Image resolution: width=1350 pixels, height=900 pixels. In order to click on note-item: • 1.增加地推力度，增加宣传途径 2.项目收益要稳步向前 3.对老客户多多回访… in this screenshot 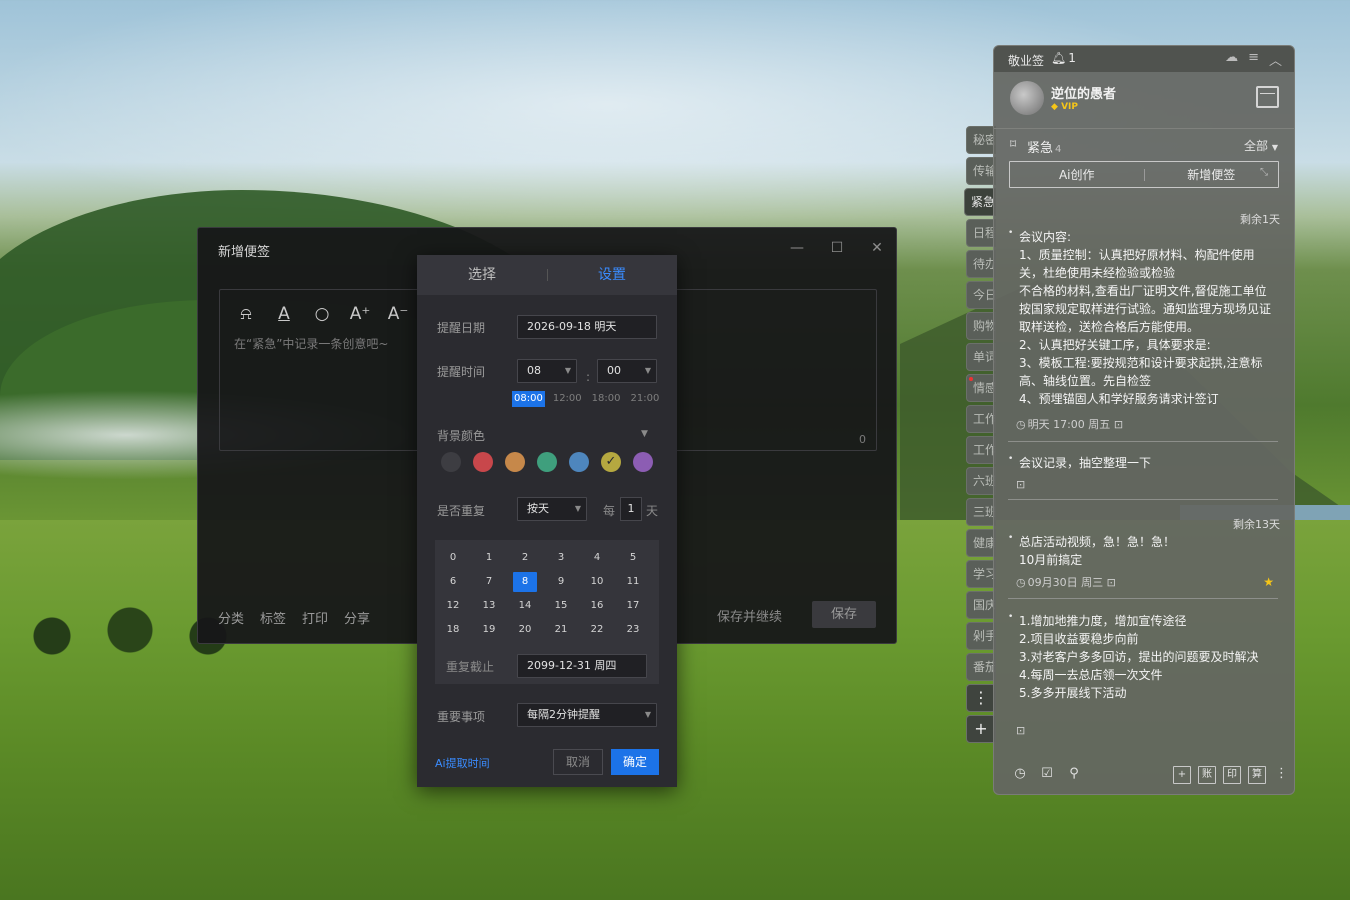, I will do `click(1143, 667)`.